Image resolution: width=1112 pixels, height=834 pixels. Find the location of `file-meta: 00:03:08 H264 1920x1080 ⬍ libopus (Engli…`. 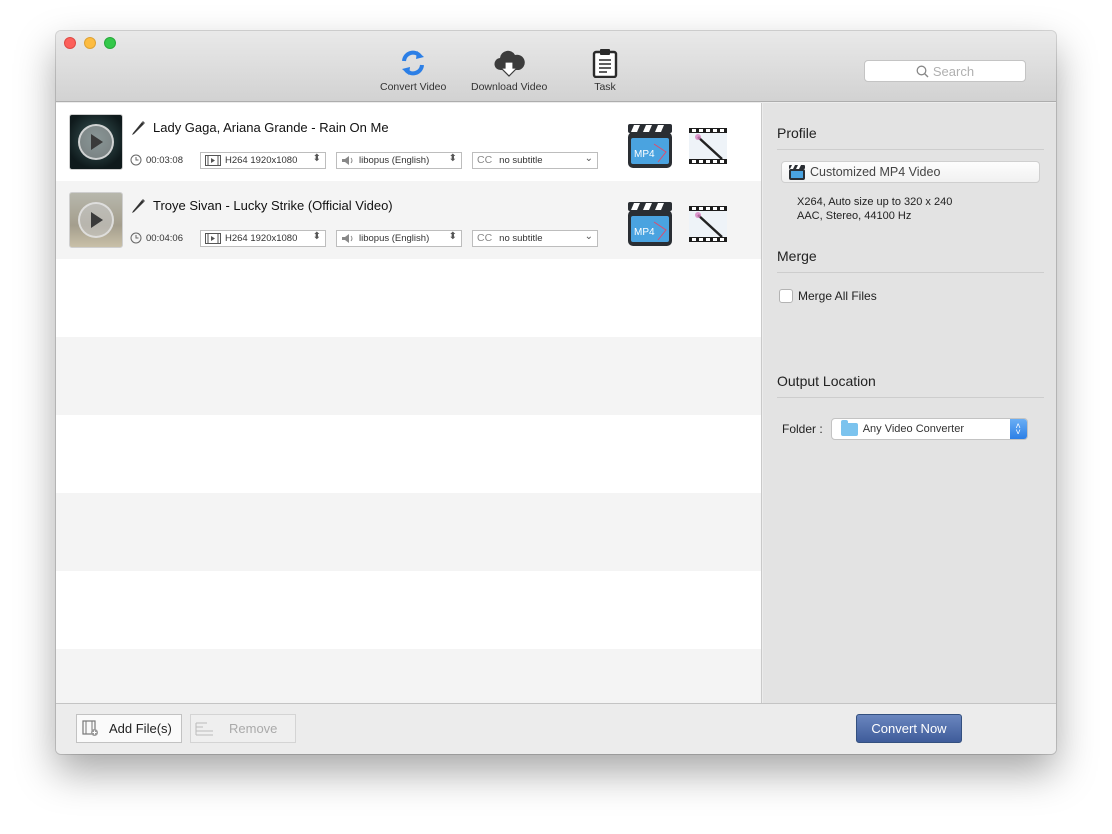

file-meta: 00:03:08 H264 1920x1080 ⬍ libopus (Engli… is located at coordinates (364, 160).